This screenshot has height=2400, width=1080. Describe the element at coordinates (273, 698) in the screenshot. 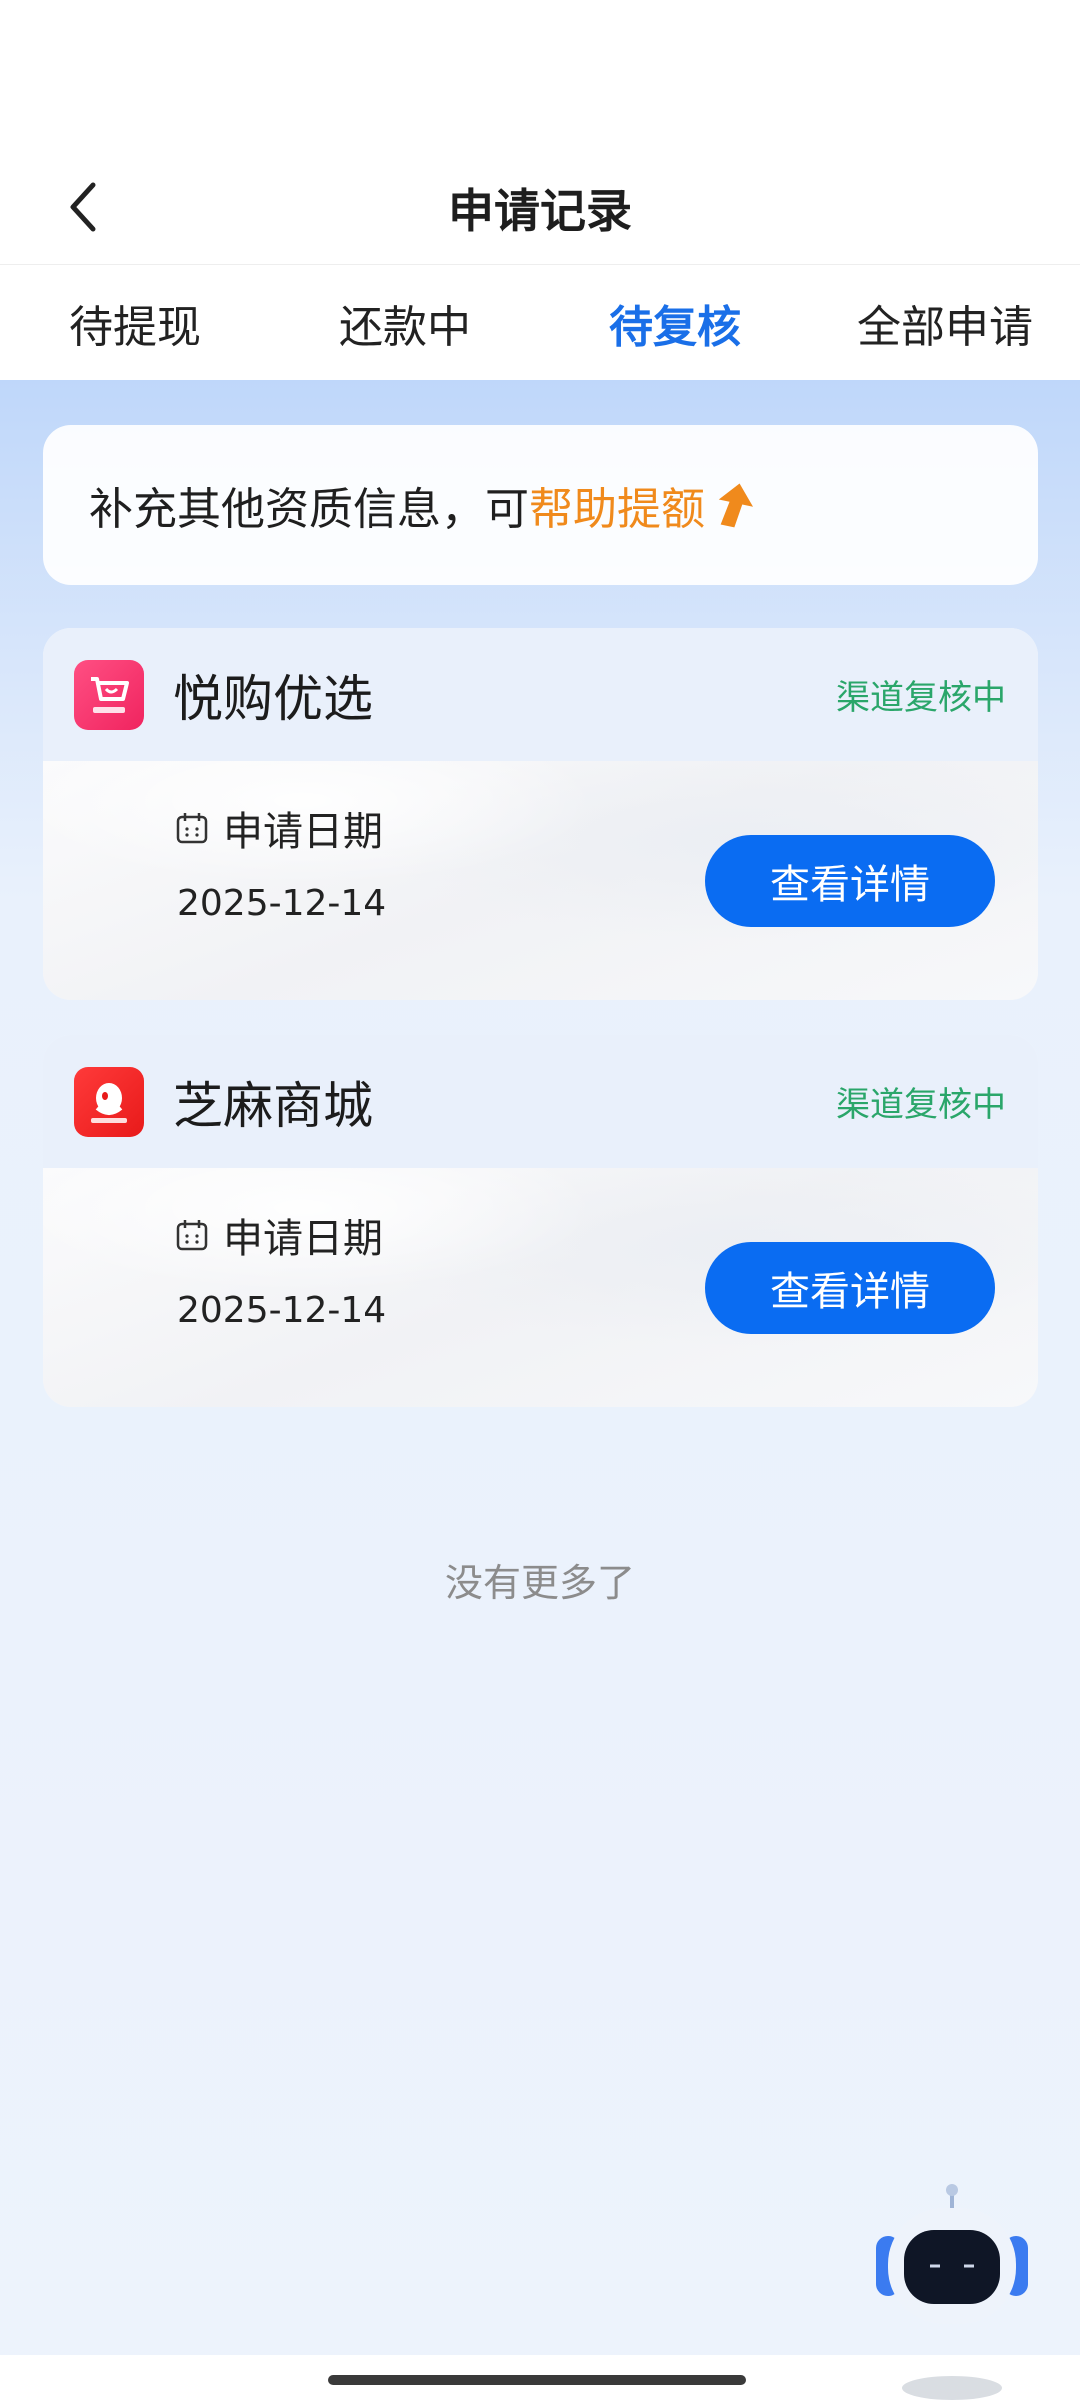

I see `merchant-name: 悦购优选` at that location.